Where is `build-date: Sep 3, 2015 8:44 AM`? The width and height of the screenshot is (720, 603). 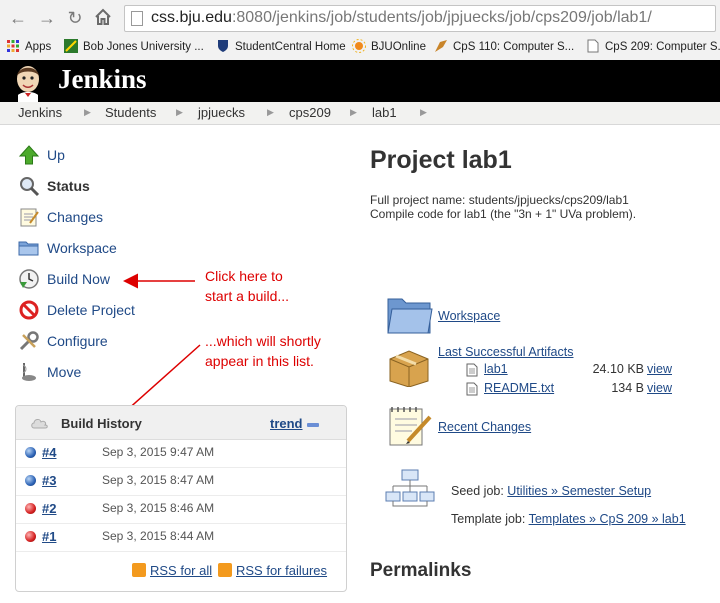 build-date: Sep 3, 2015 8:44 AM is located at coordinates (158, 536).